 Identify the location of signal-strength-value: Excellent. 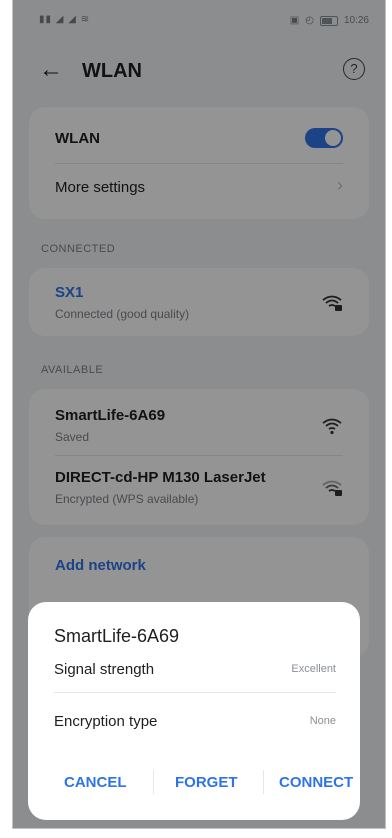
(313, 669).